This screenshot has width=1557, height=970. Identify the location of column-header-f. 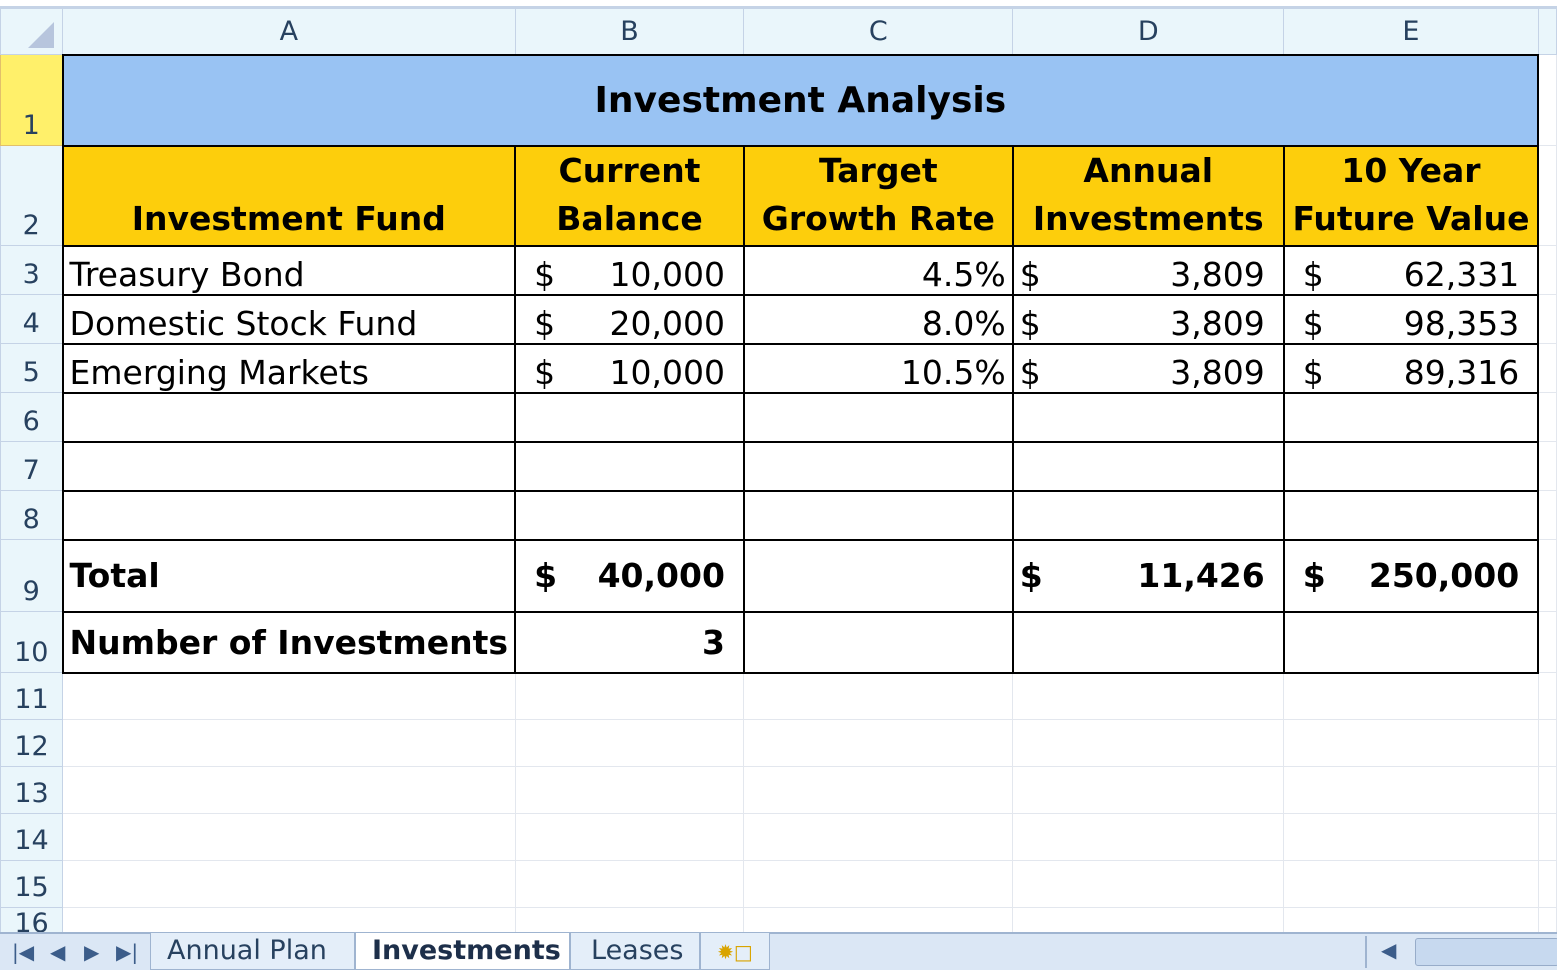
(1547, 31).